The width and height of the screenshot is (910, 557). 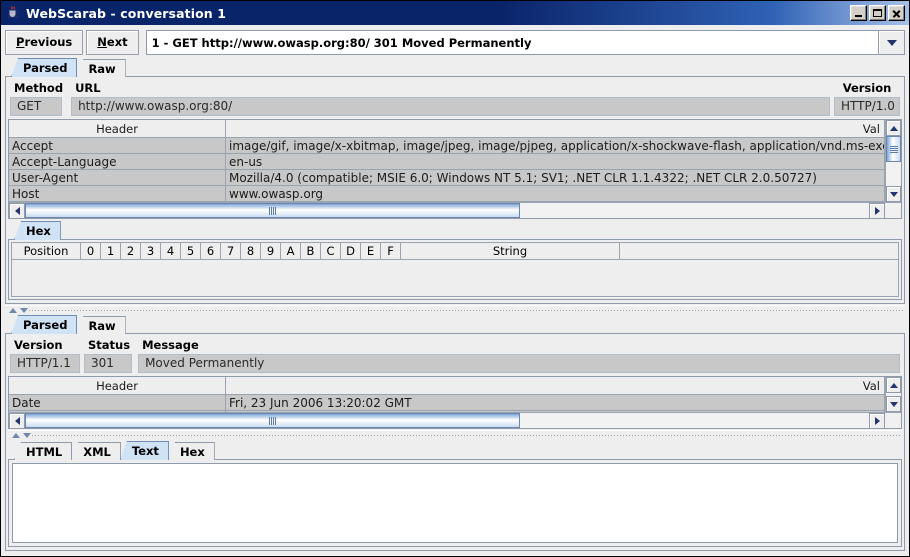 I want to click on request-tab-parsed: Parsed, so click(x=44, y=67).